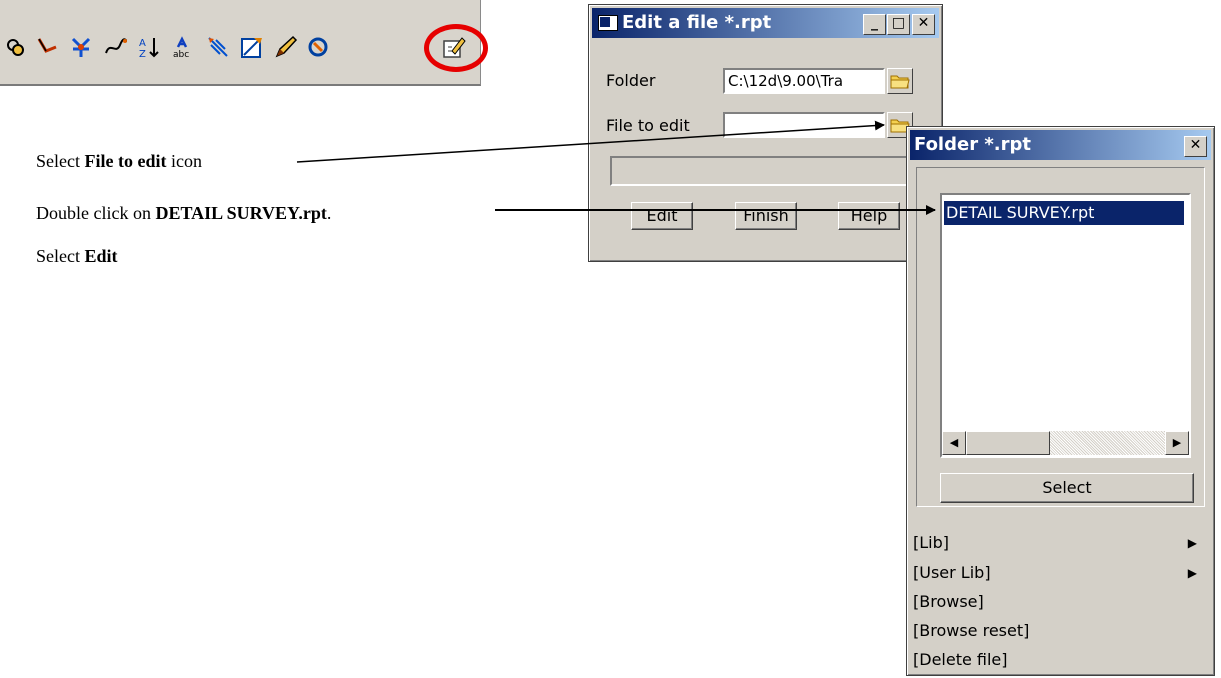 The height and width of the screenshot is (678, 1221). I want to click on toolbar: AZ abc, so click(240, 43).